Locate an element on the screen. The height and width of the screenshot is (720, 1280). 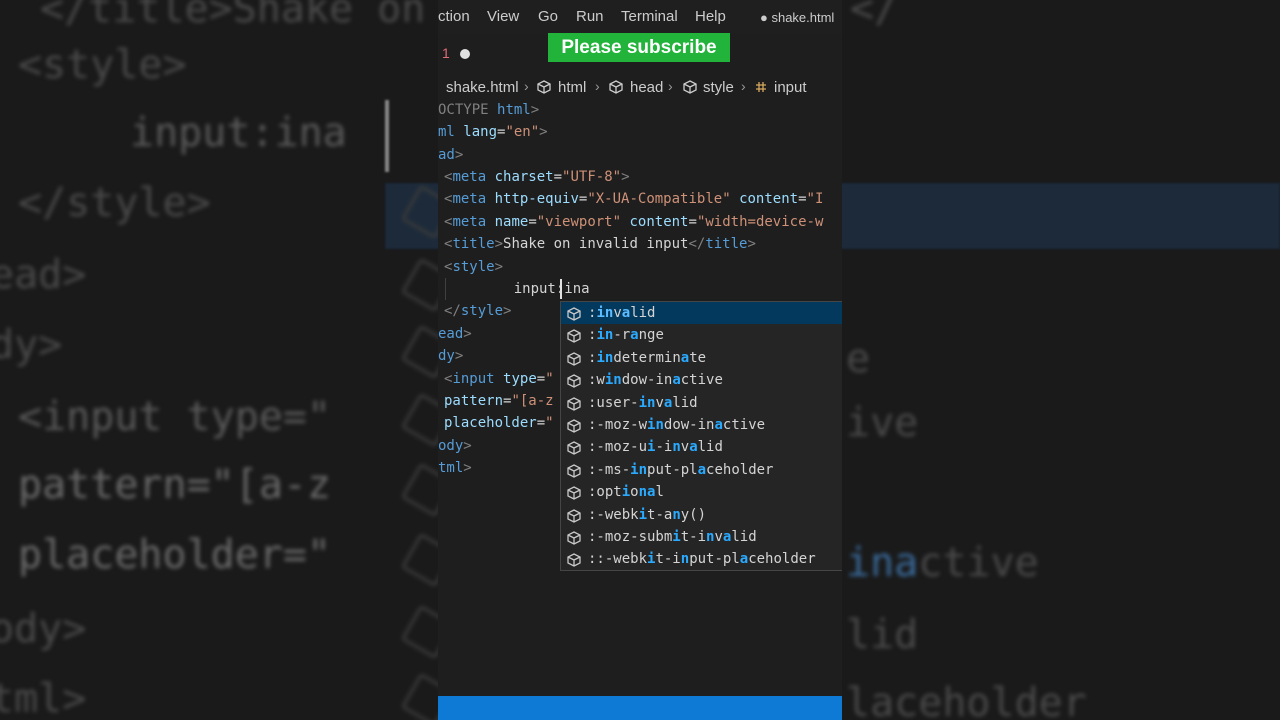
suggestion-label: :invalid is located at coordinates (622, 313).